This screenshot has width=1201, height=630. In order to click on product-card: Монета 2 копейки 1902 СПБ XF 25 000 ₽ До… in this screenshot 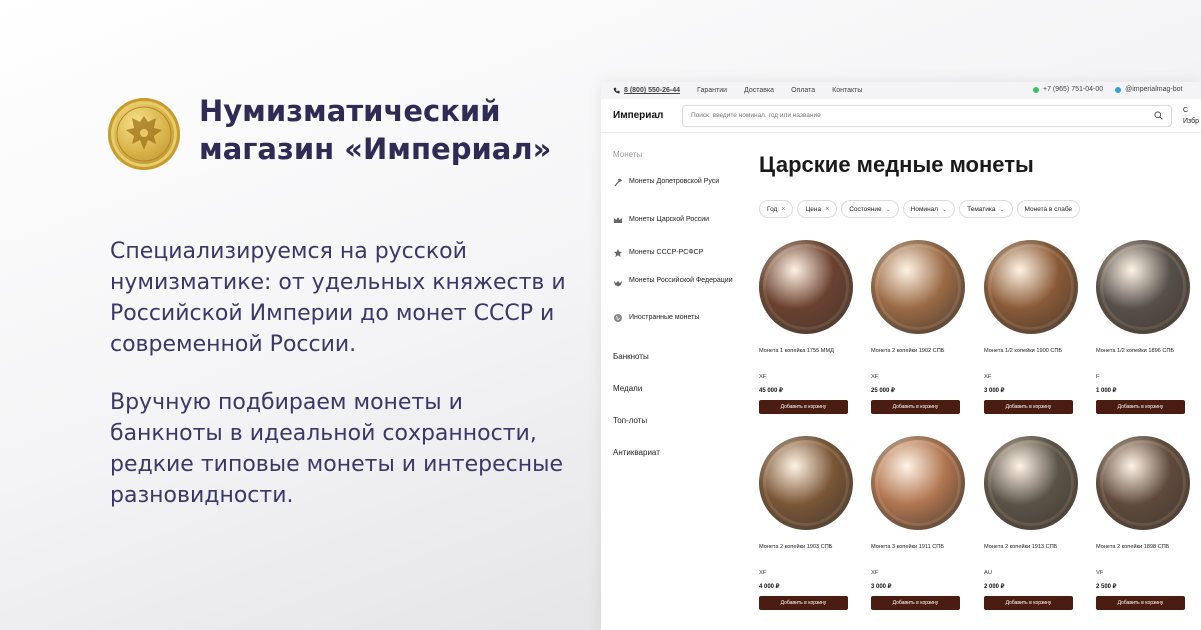, I will do `click(923, 327)`.